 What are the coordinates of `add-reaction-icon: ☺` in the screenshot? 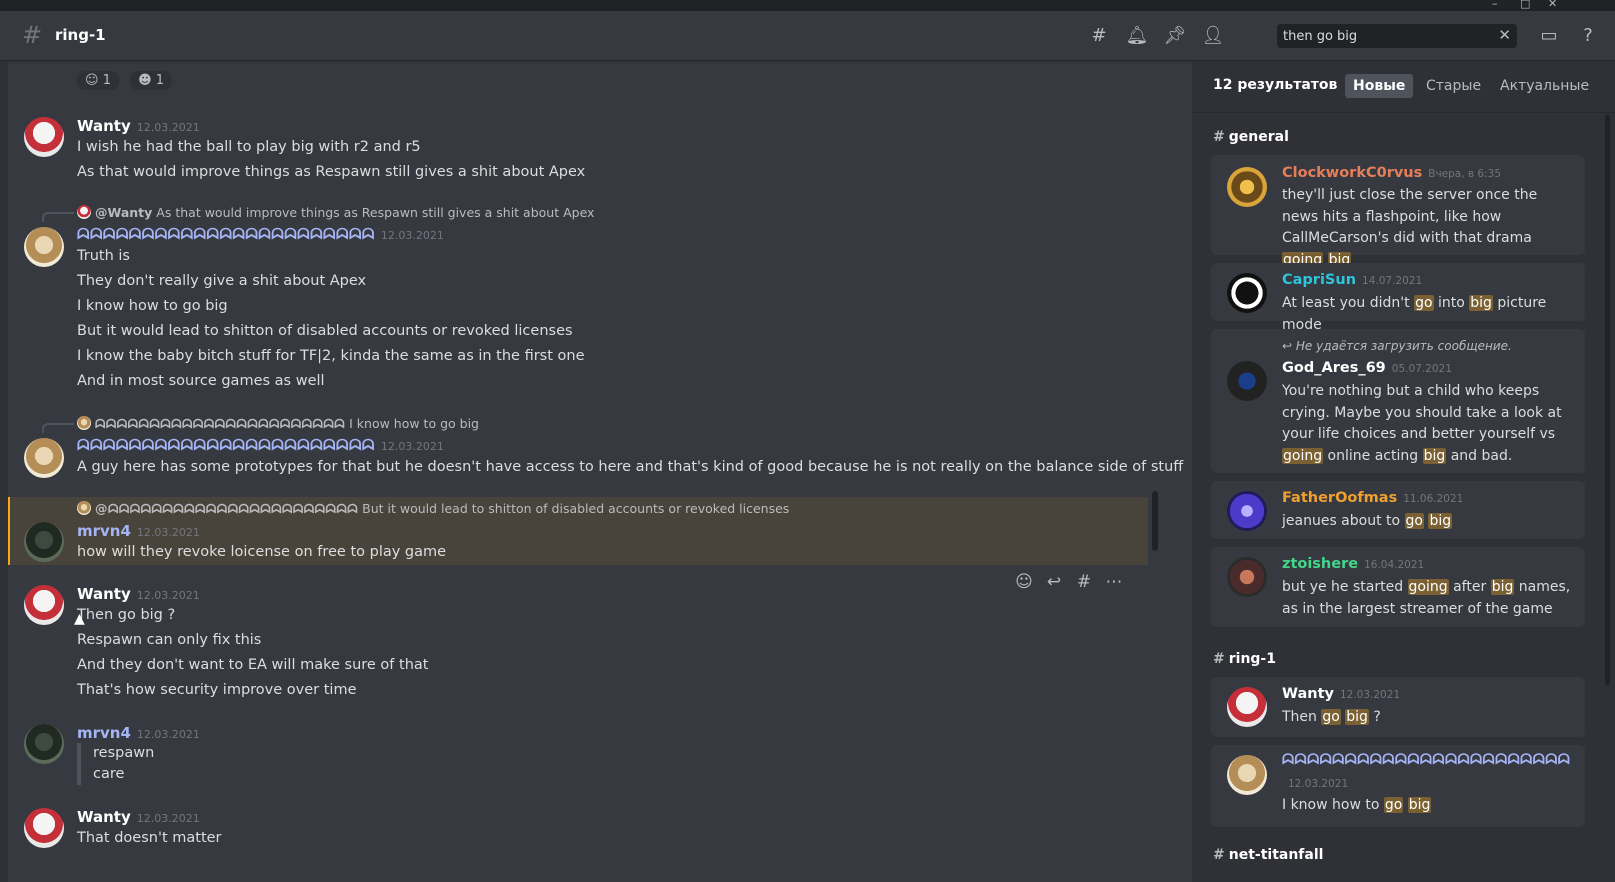 It's located at (1024, 582).